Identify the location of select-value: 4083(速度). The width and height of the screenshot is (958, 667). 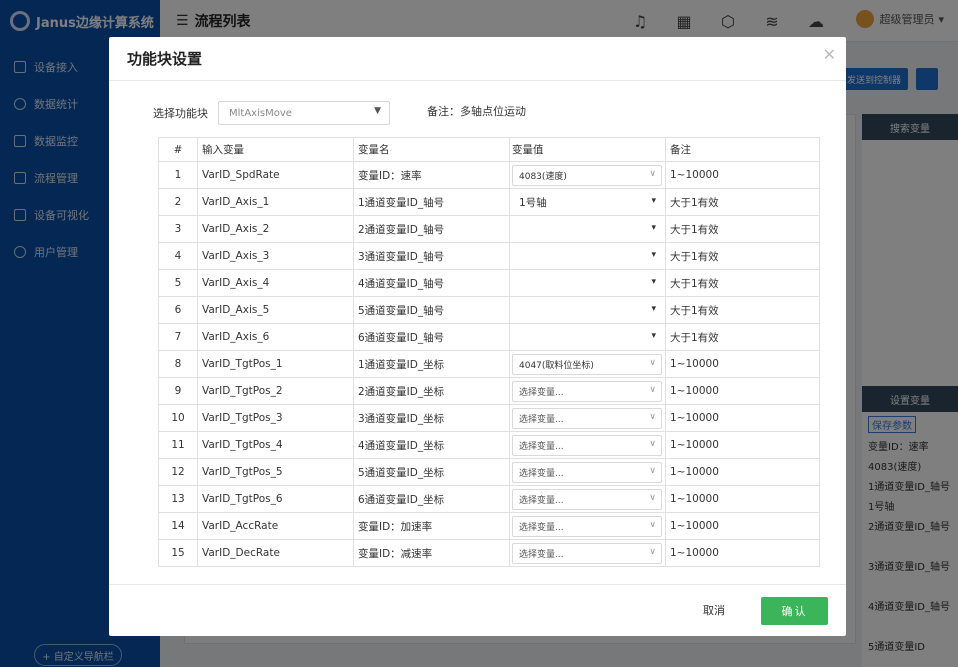
(543, 176).